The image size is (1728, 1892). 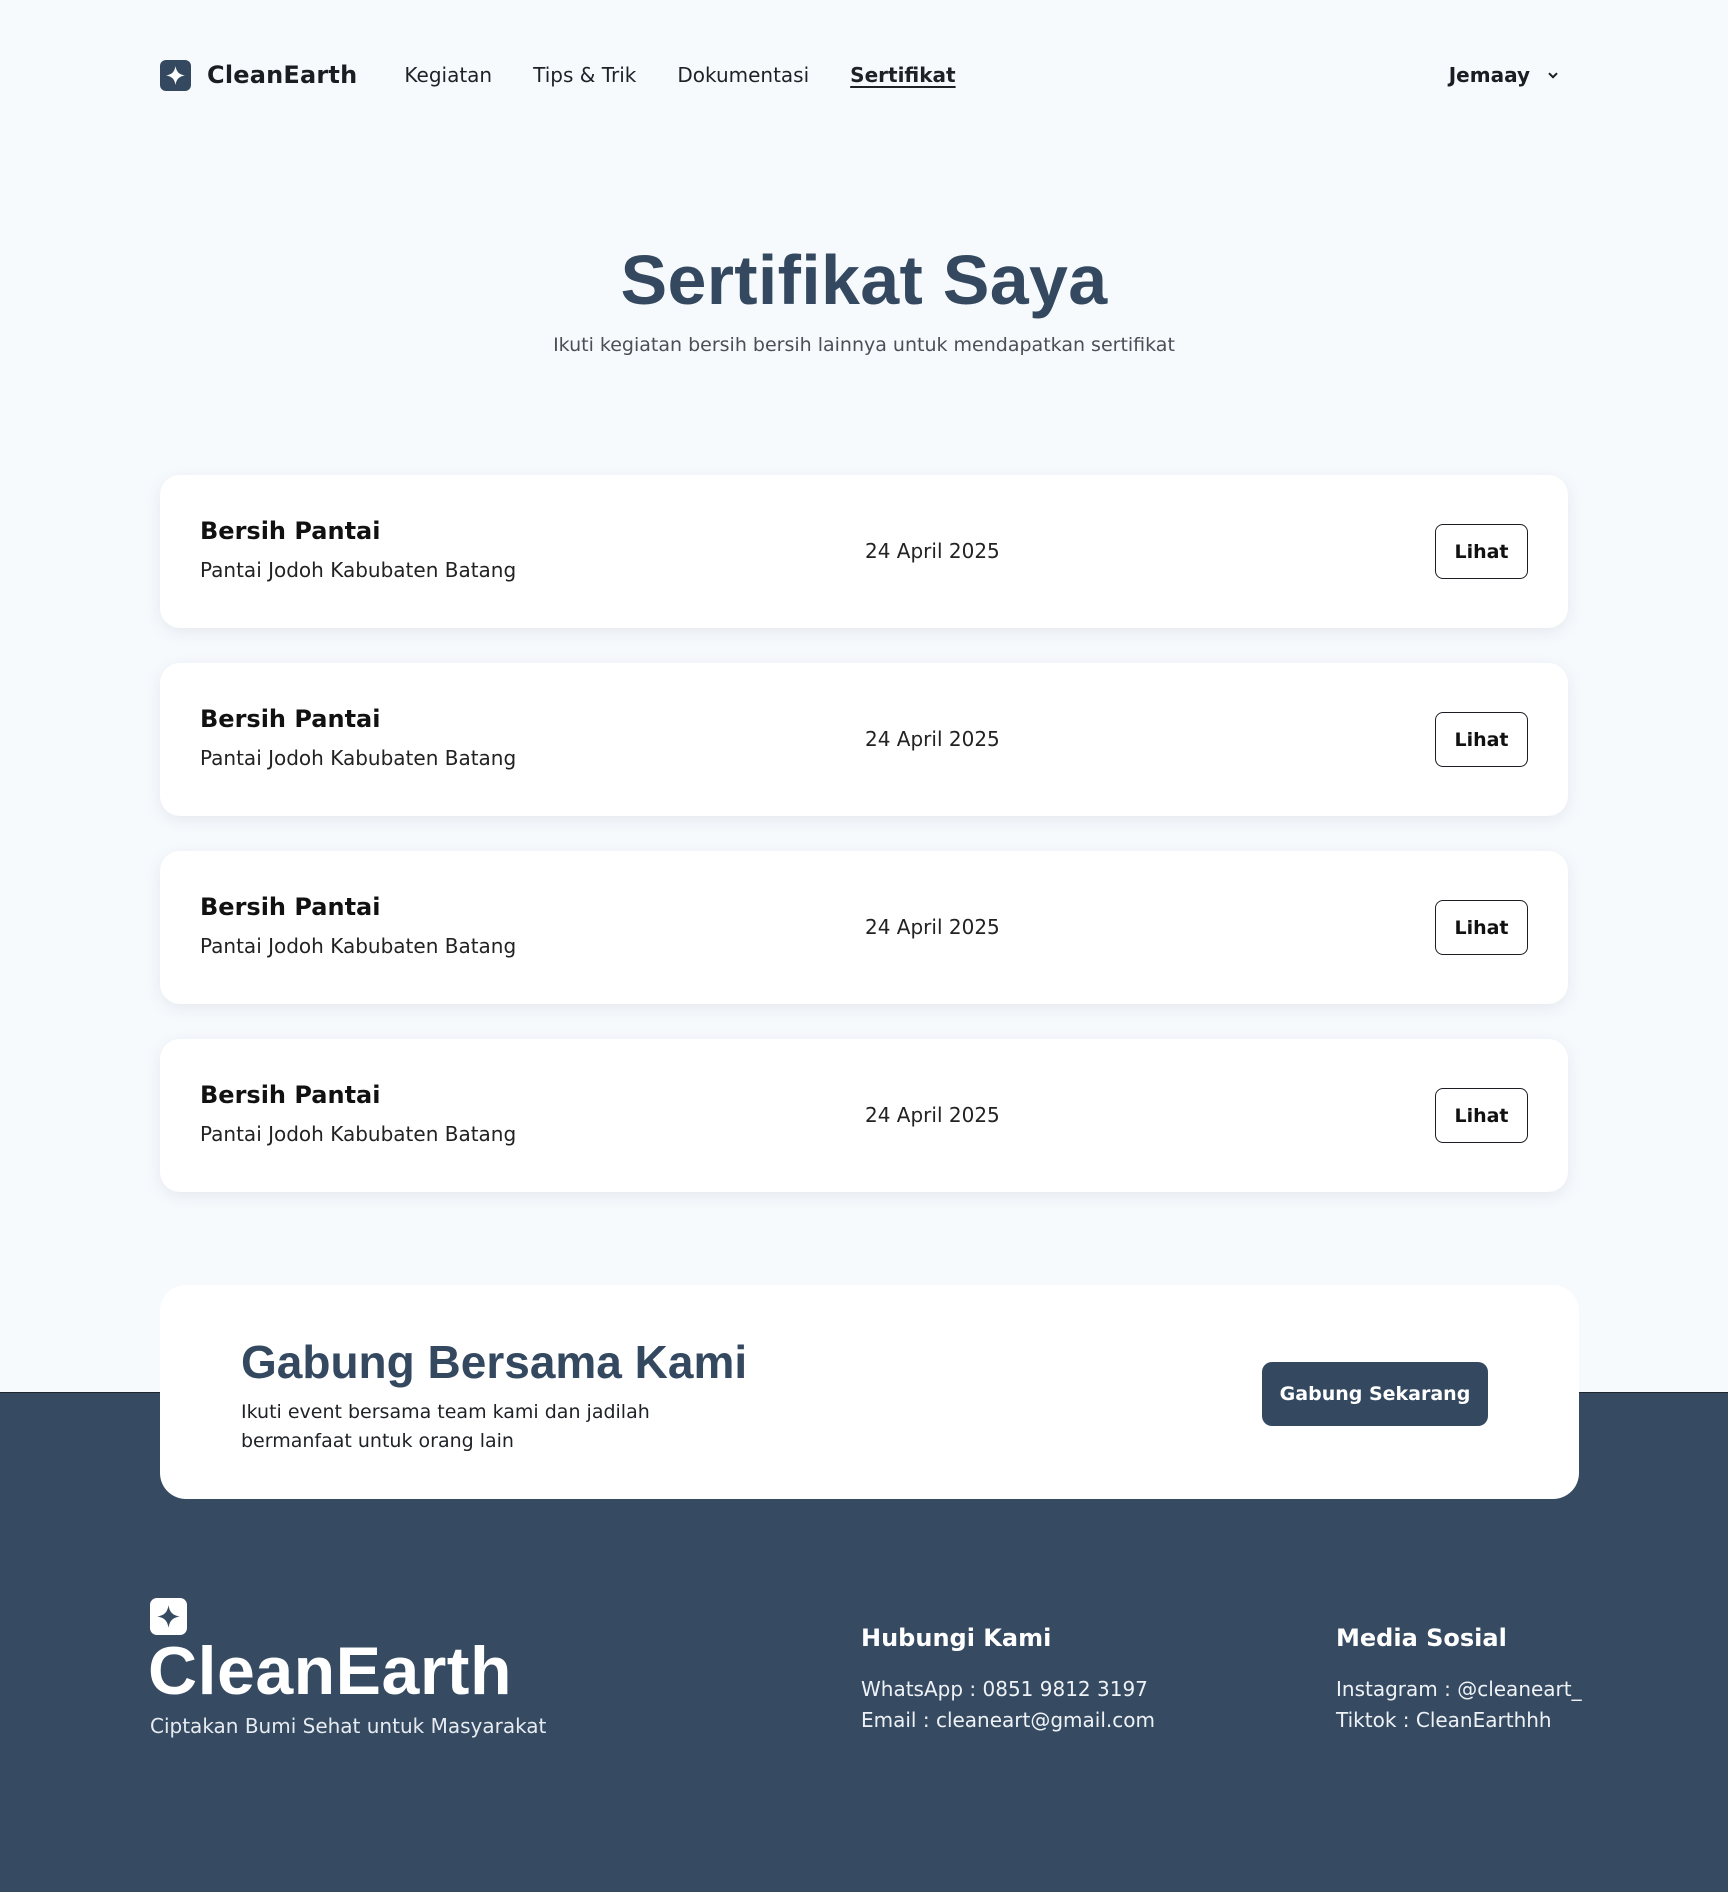 I want to click on nav-item-dokumentasi: Dokumentasi, so click(x=743, y=75).